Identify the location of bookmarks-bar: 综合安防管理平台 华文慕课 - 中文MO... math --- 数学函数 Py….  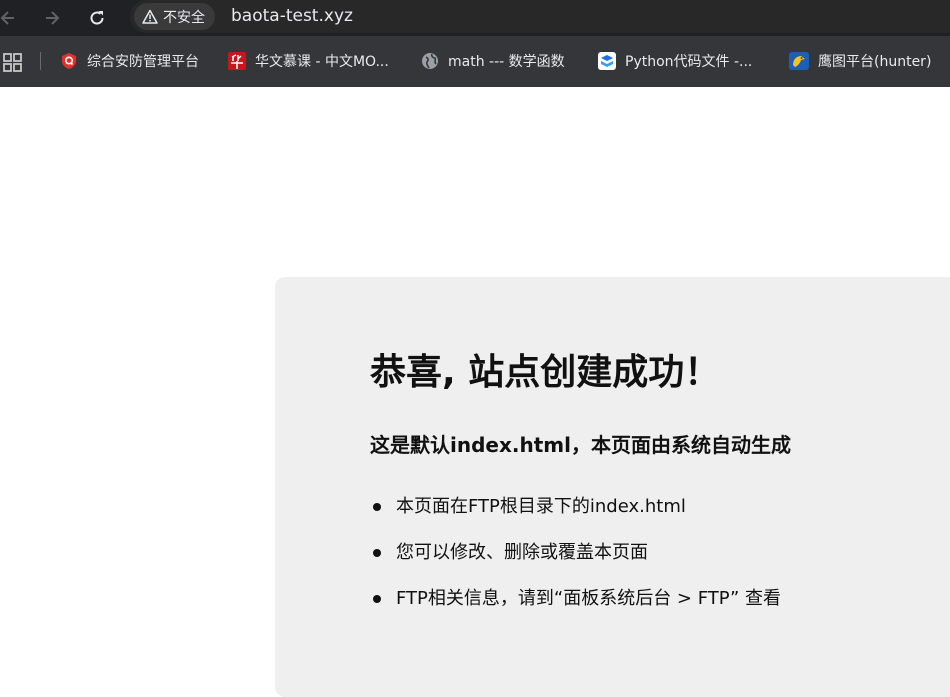
(475, 61).